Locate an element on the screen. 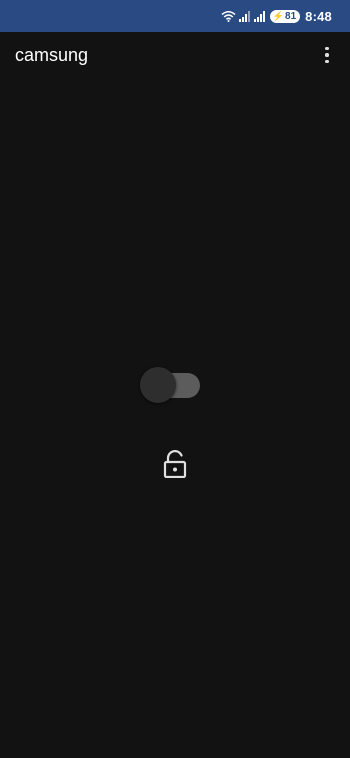 This screenshot has height=758, width=350. battery-level: 81 is located at coordinates (291, 16).